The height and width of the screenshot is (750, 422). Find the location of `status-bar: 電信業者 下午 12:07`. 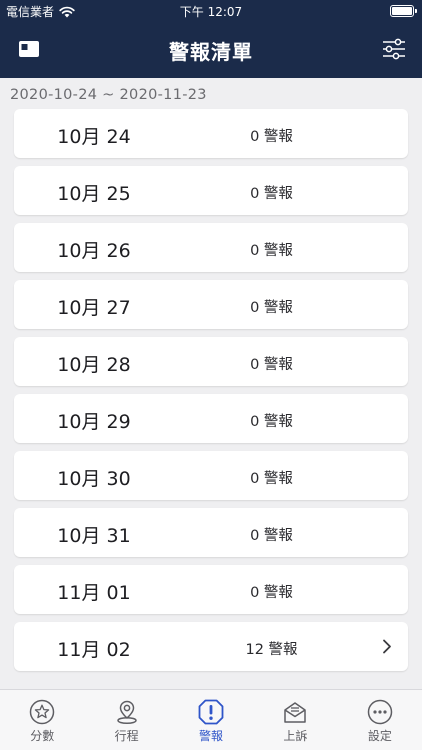

status-bar: 電信業者 下午 12:07 is located at coordinates (211, 11).